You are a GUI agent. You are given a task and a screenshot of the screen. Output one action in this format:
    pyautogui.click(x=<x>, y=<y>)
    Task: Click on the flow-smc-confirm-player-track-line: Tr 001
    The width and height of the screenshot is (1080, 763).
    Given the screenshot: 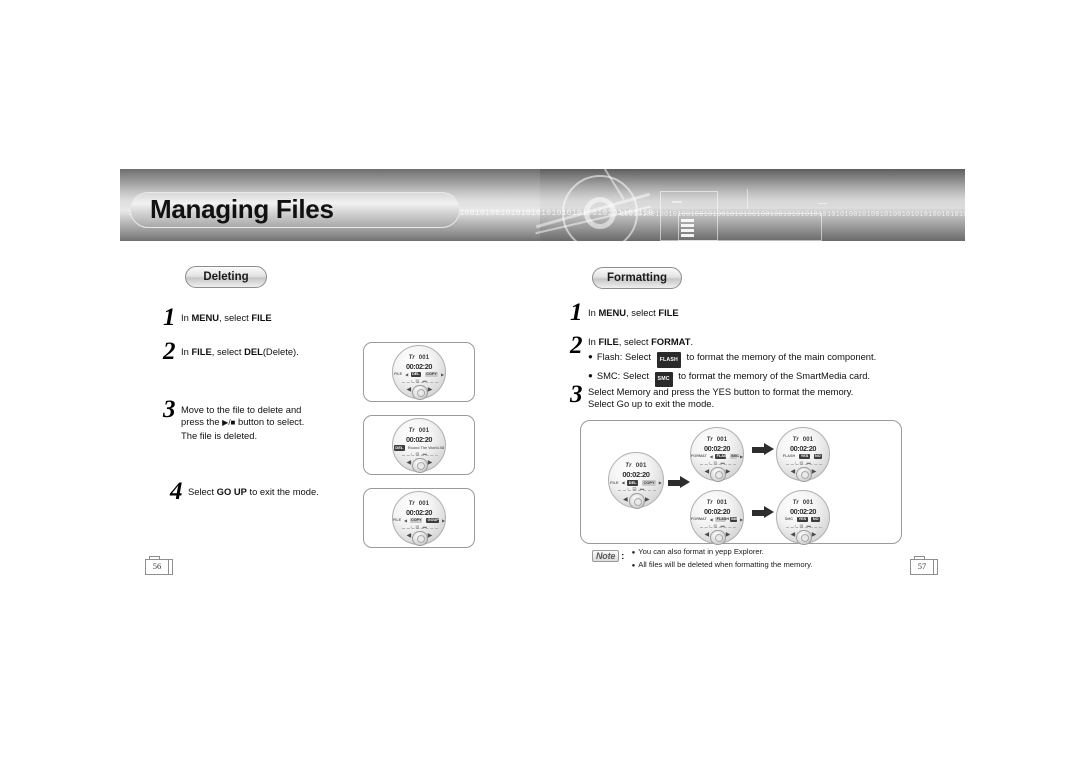 What is the action you would take?
    pyautogui.click(x=803, y=503)
    